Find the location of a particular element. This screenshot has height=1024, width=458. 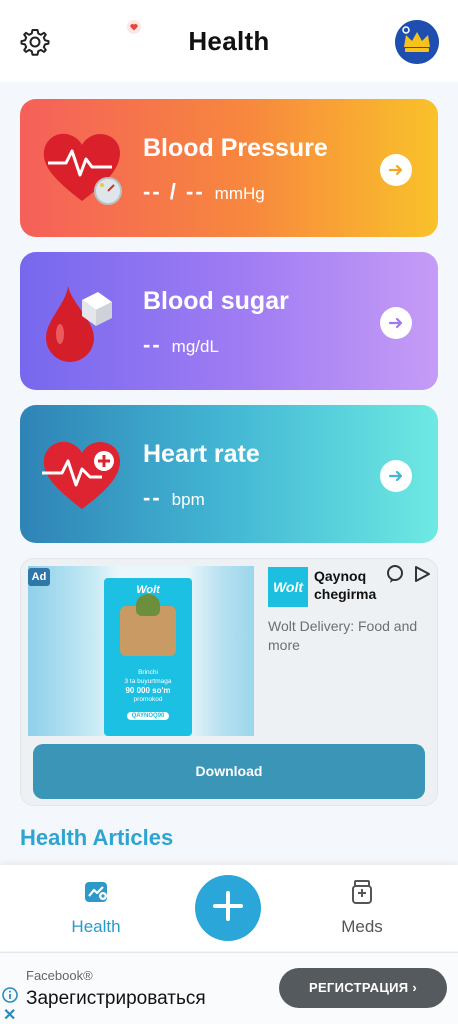

card-title: Heart rate is located at coordinates (201, 454).